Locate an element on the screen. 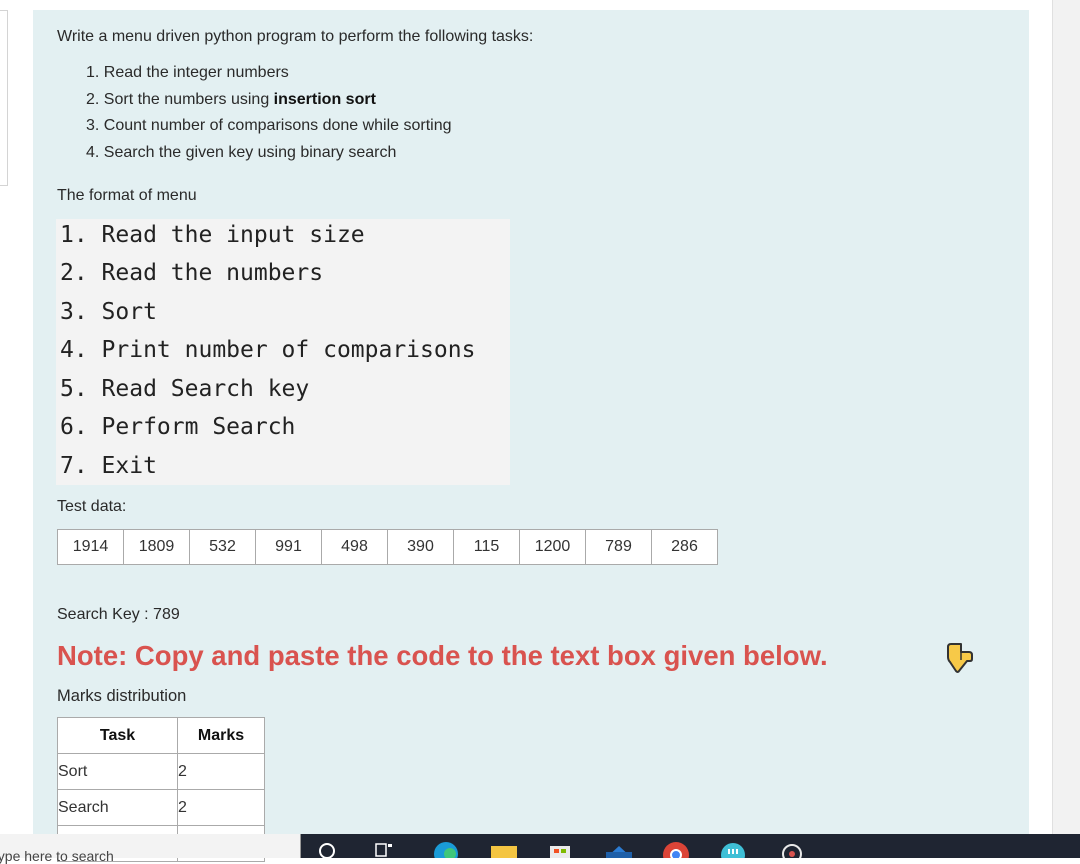 The width and height of the screenshot is (1080, 864). settings-icon is located at coordinates (792, 849).